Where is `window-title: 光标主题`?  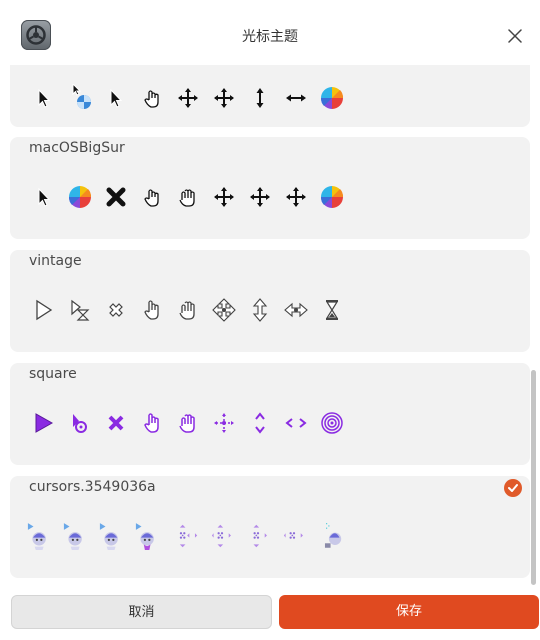
window-title: 光标主题 is located at coordinates (270, 37).